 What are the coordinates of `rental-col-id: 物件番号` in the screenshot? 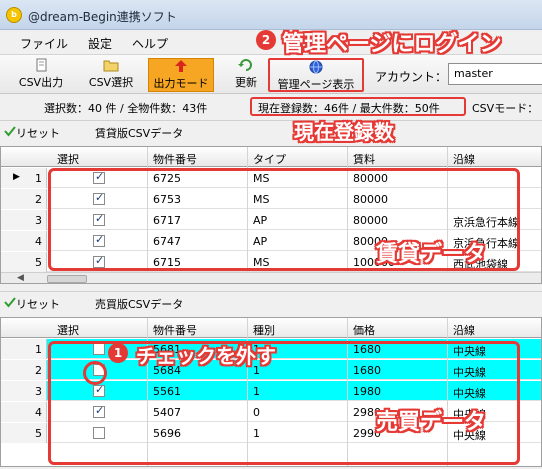 It's located at (175, 159).